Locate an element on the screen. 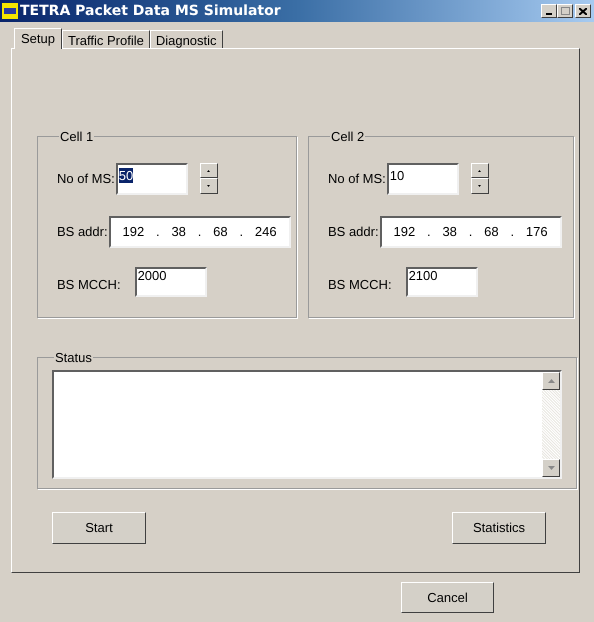 This screenshot has height=622, width=594. close-button is located at coordinates (583, 11).